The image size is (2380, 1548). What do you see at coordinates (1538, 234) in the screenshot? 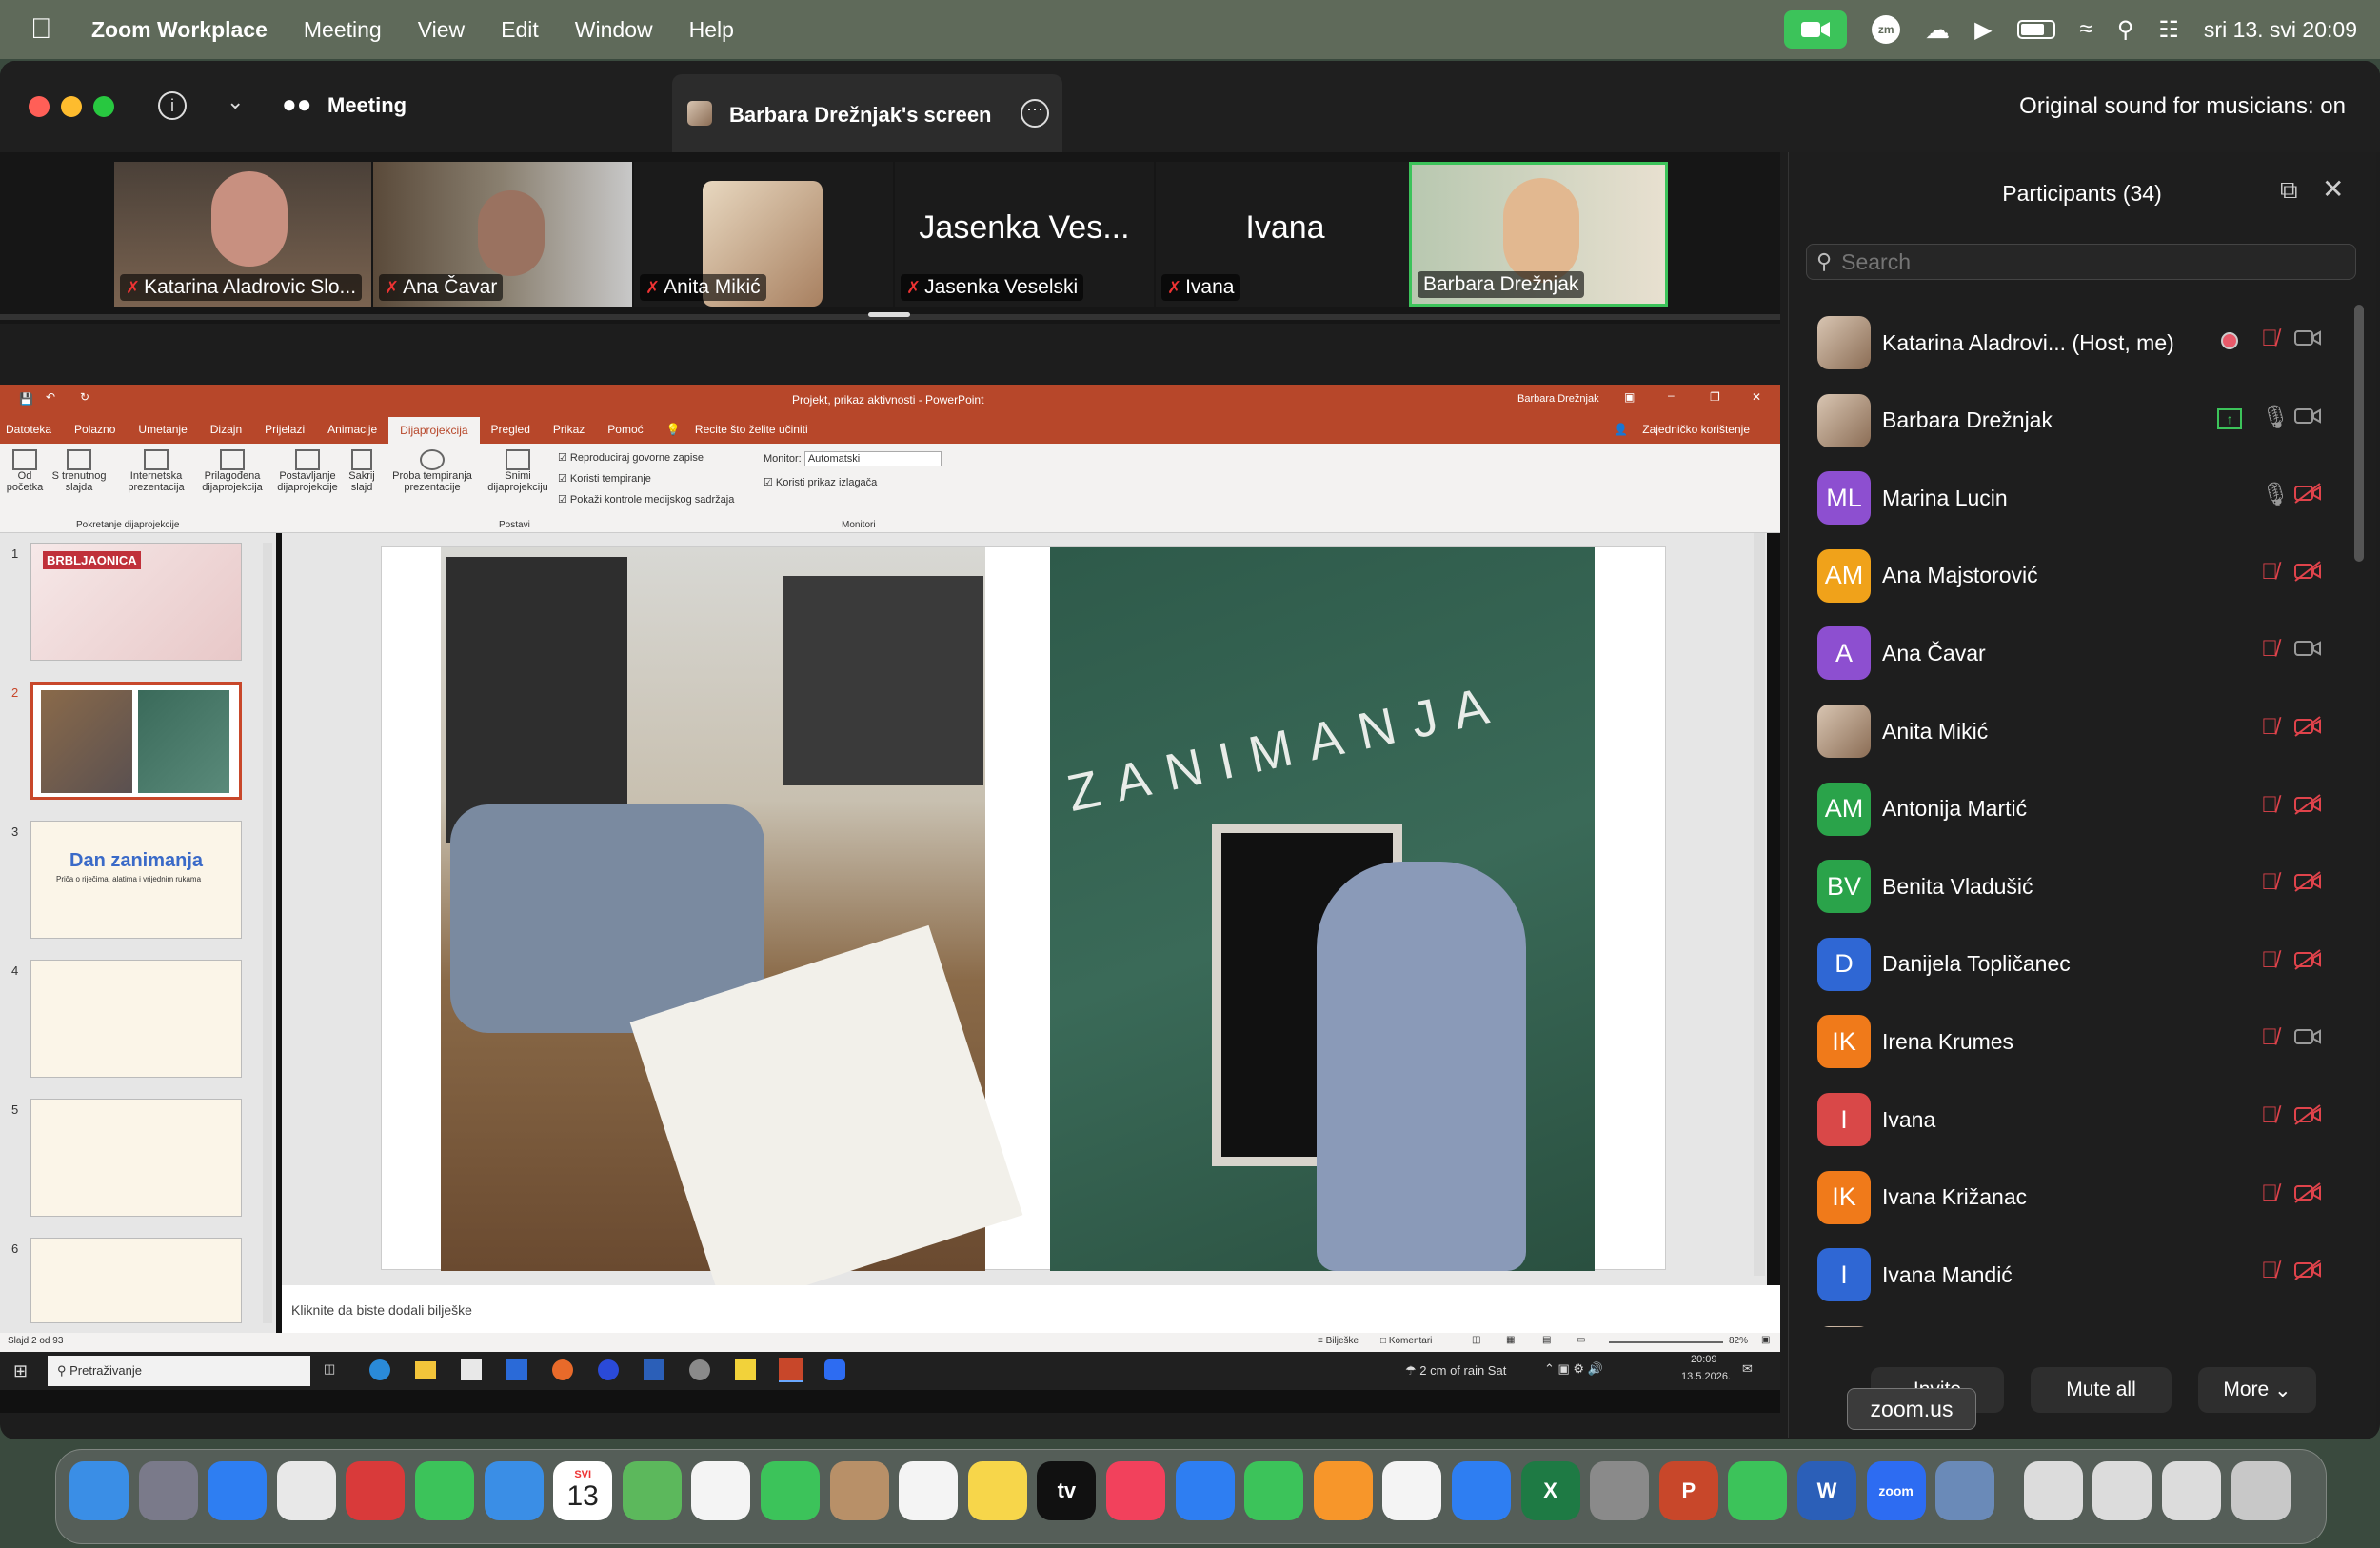
I see `video-tile-active-speaker: Barbara Drežnjak` at bounding box center [1538, 234].